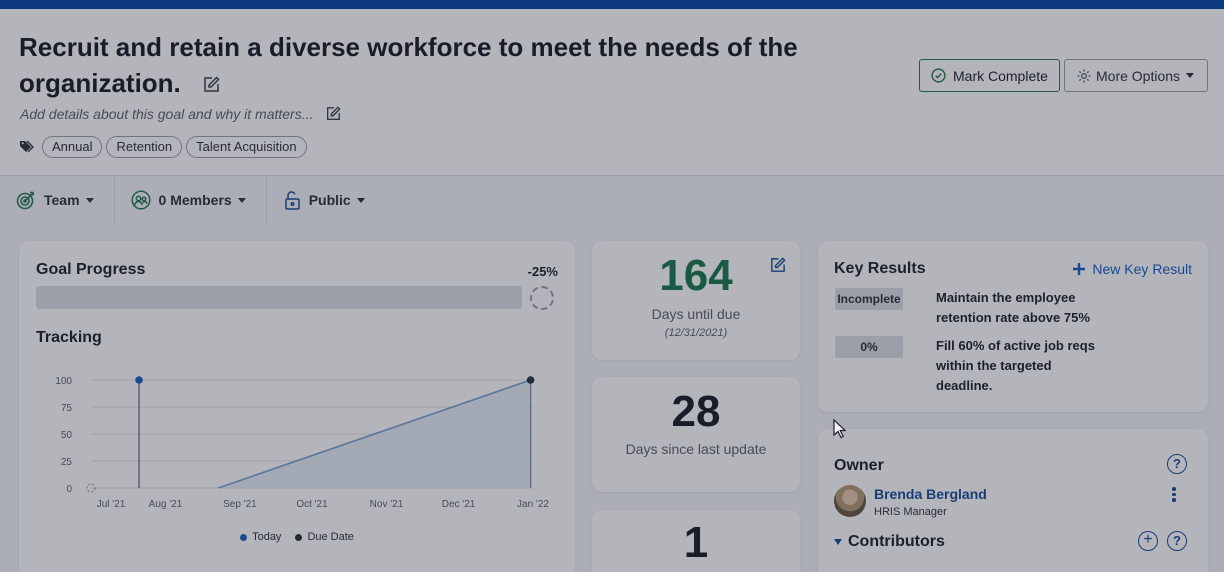  Describe the element at coordinates (880, 268) in the screenshot. I see `key-results-title: Key Results` at that location.